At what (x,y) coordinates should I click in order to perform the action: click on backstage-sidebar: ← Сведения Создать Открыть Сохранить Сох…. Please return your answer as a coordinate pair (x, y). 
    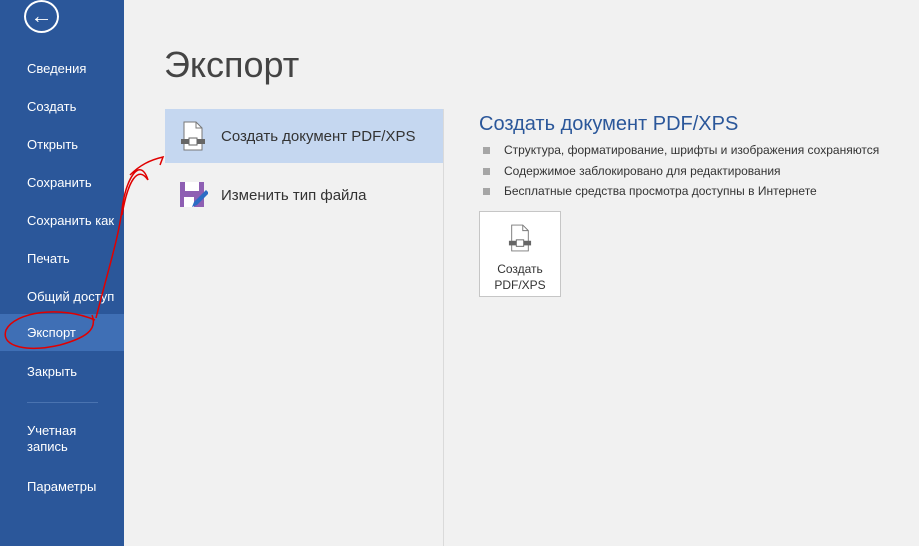
    Looking at the image, I should click on (62, 273).